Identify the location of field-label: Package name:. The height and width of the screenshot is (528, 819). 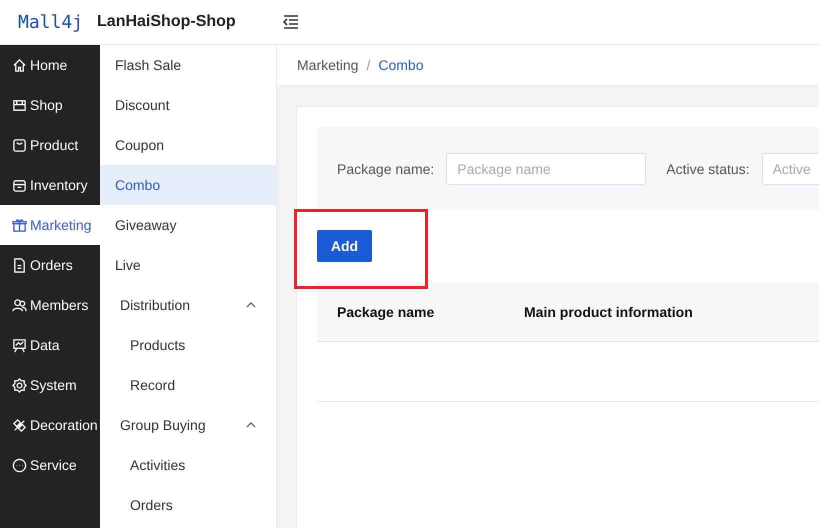
(385, 168).